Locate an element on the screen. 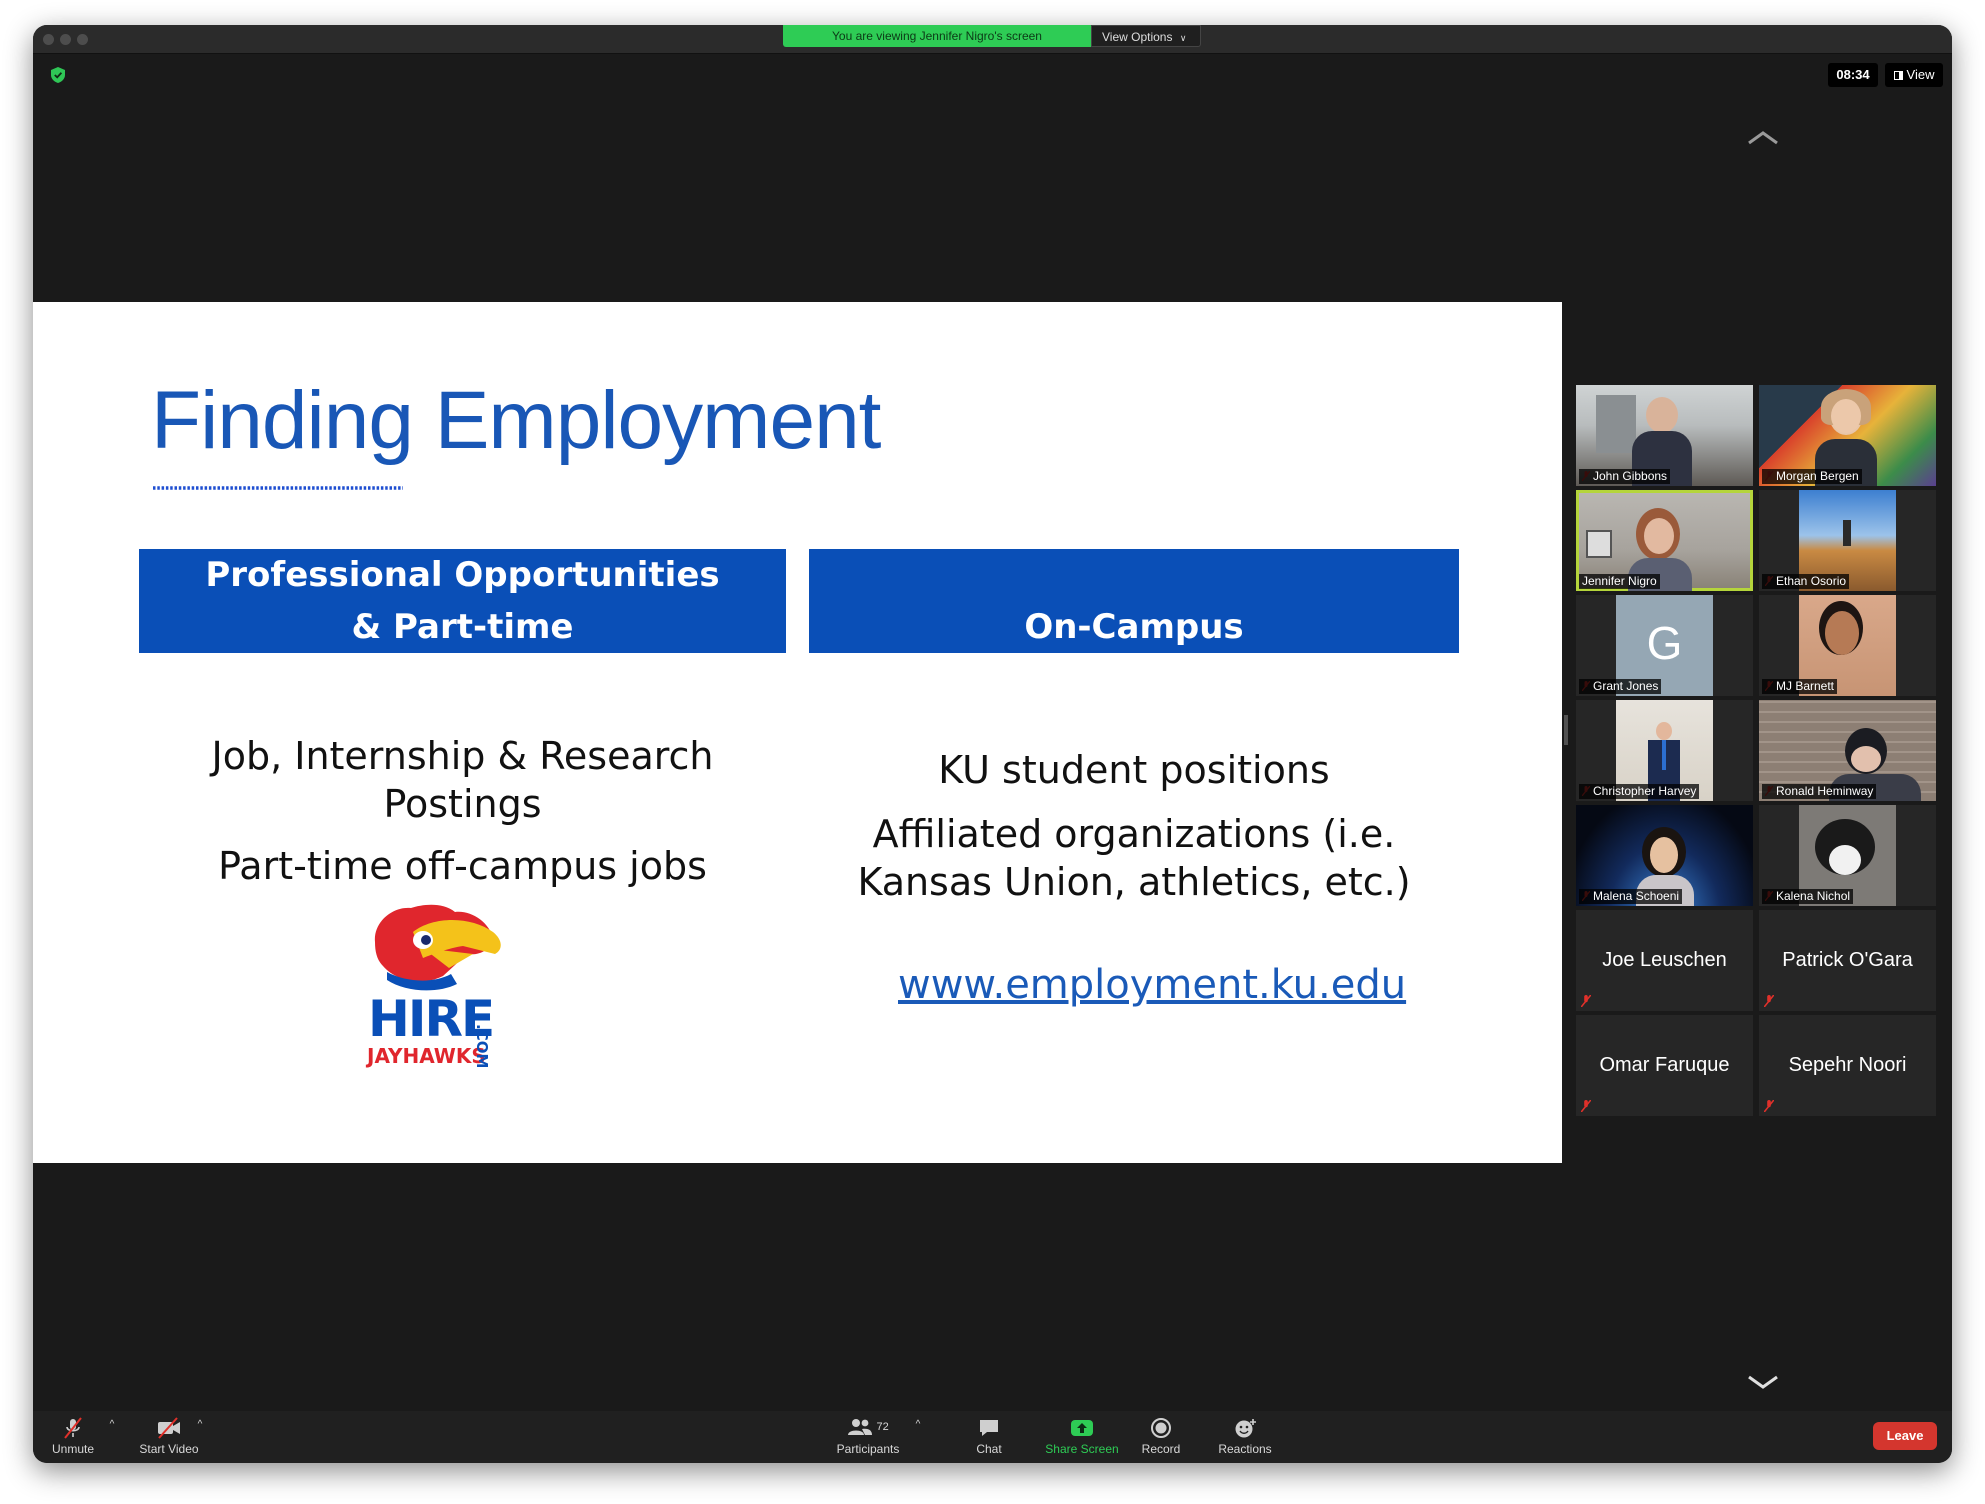 The height and width of the screenshot is (1504, 1985). video-options-button: ^ is located at coordinates (200, 1437).